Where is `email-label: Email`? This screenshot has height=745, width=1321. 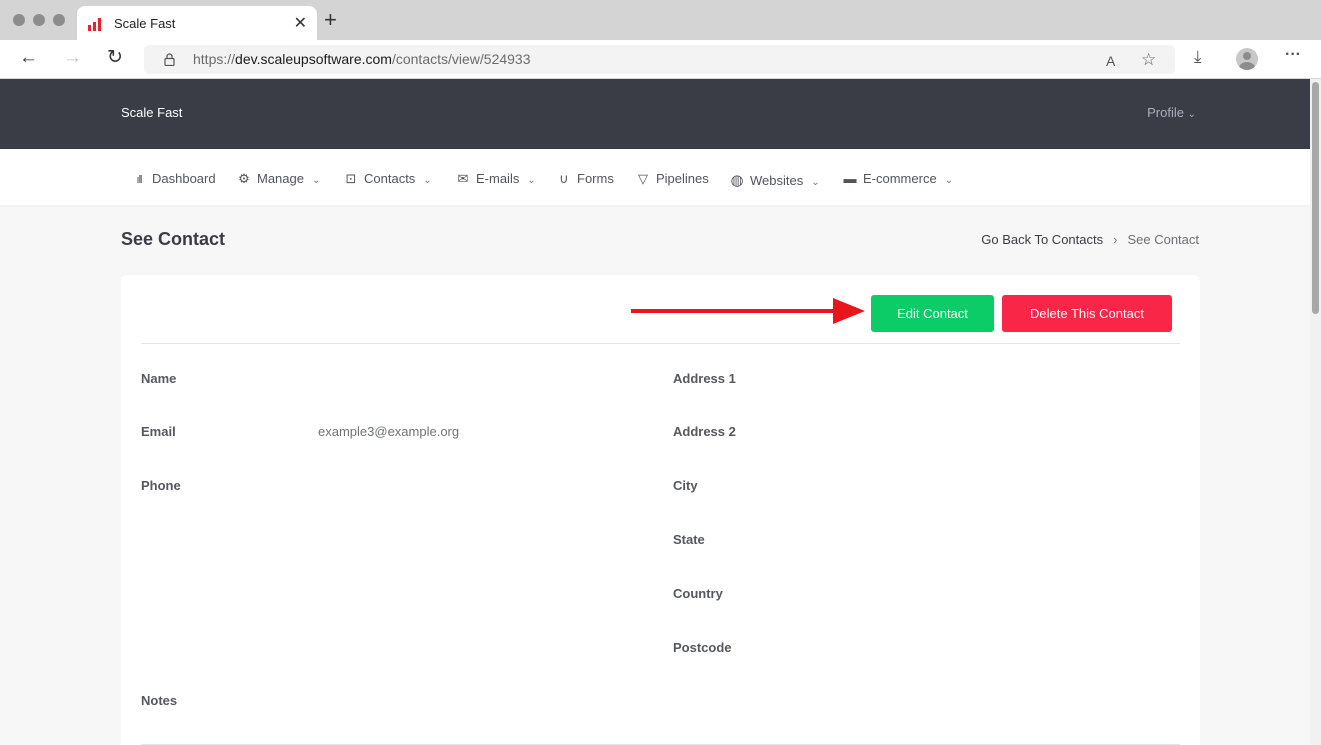 email-label: Email is located at coordinates (158, 431).